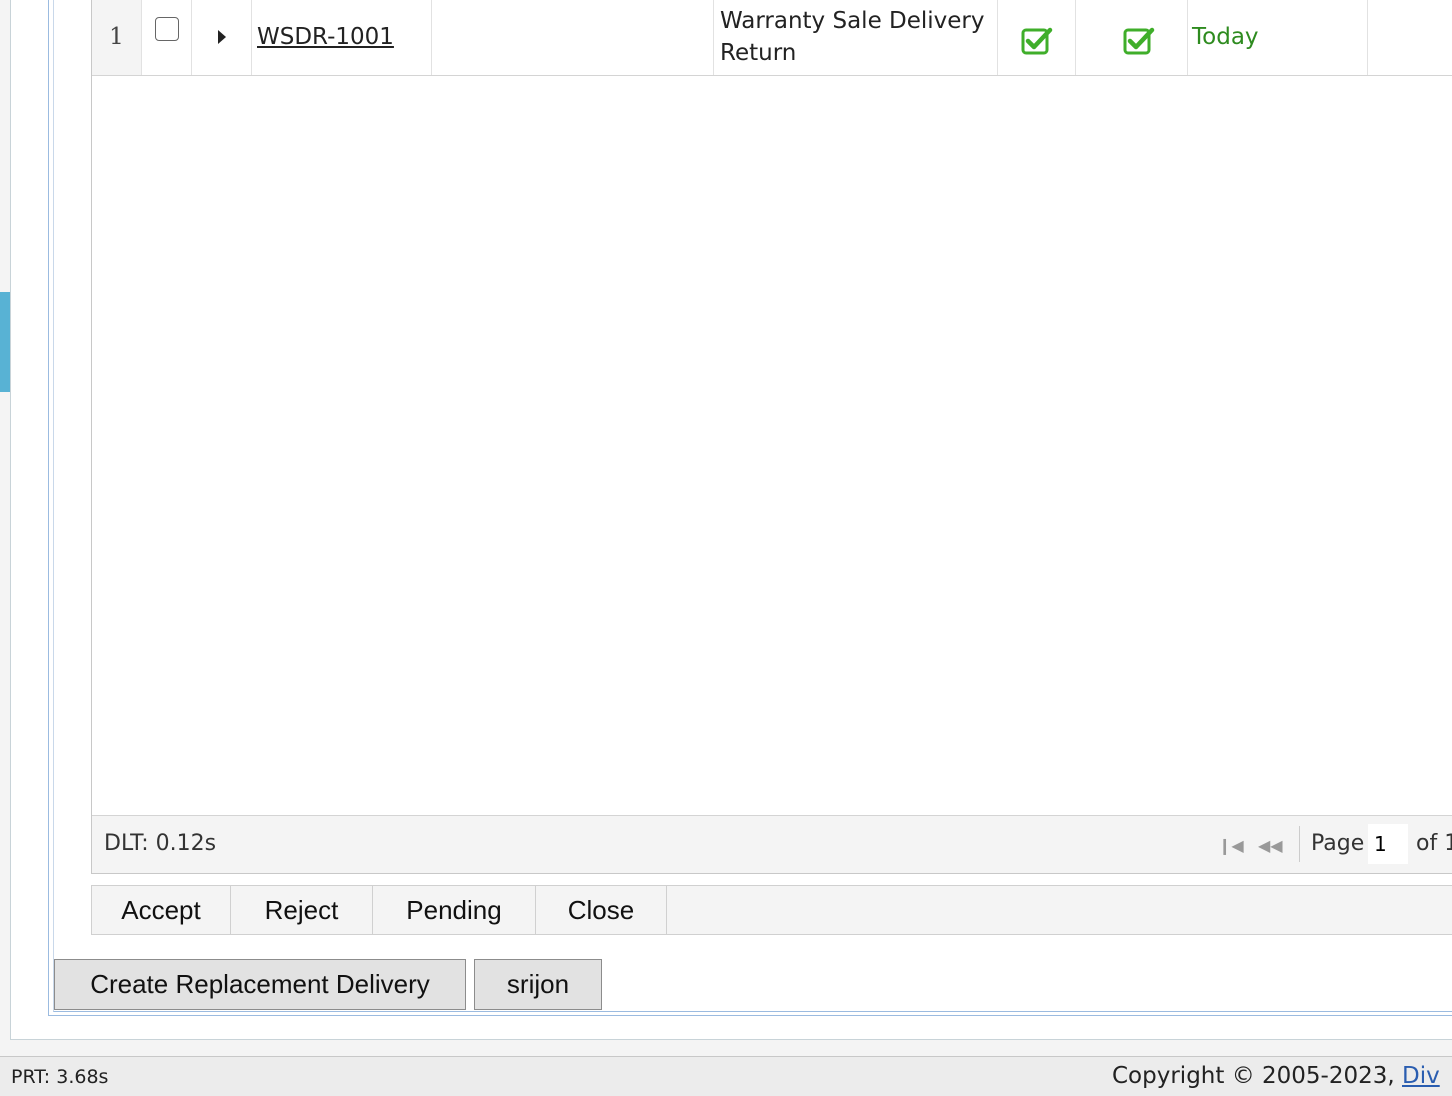  Describe the element at coordinates (726, 1076) in the screenshot. I see `page-footer: PRT: 3.68s Copyright © 2005-2023, Div` at that location.